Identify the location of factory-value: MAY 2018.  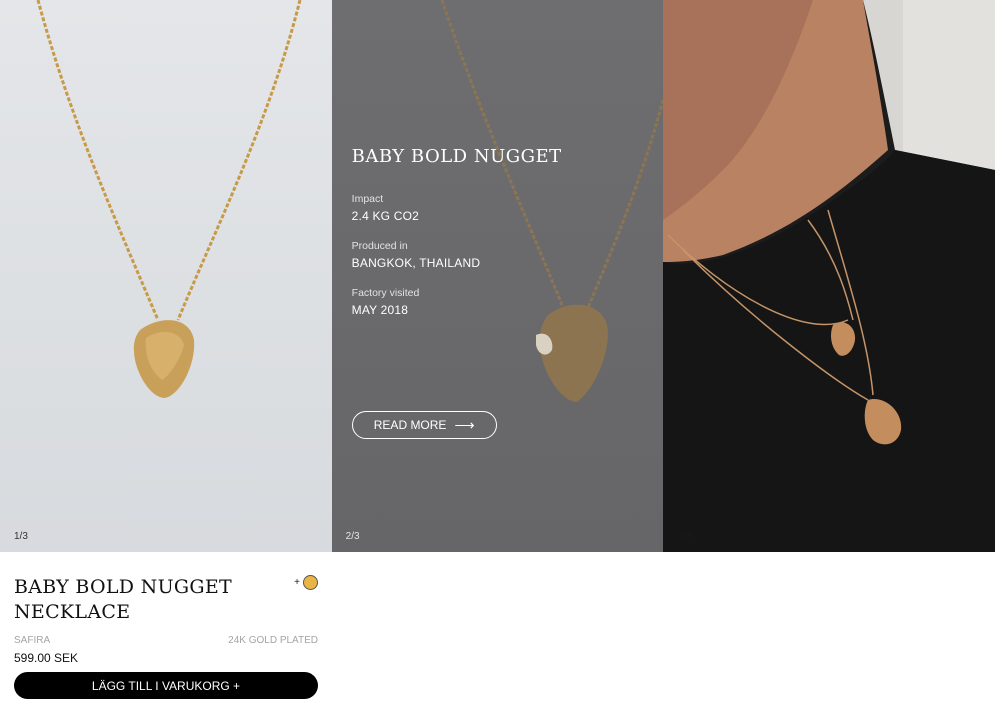
(380, 310).